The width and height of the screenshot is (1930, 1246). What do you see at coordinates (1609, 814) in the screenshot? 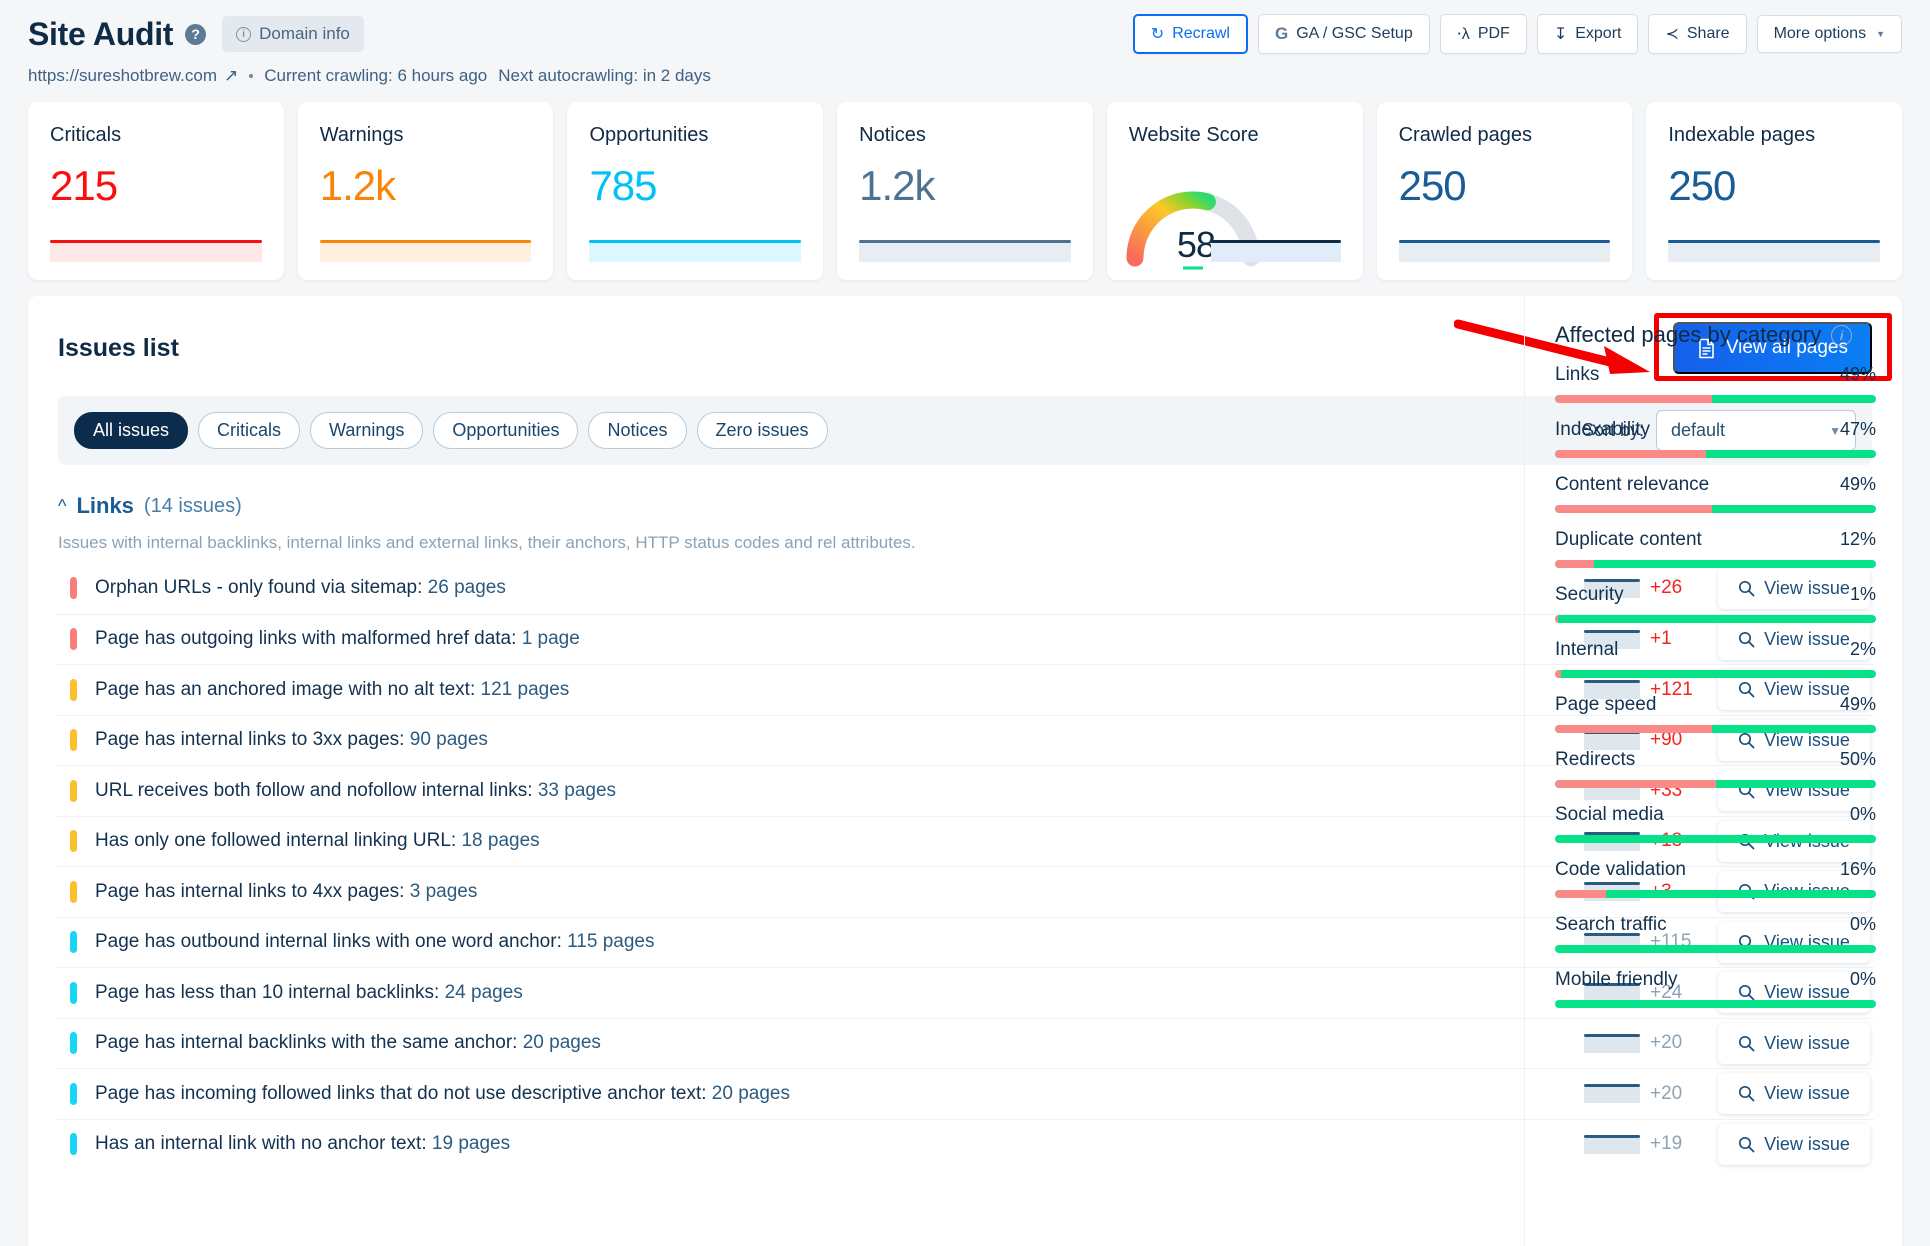
I see `affected-category-name: Social media` at bounding box center [1609, 814].